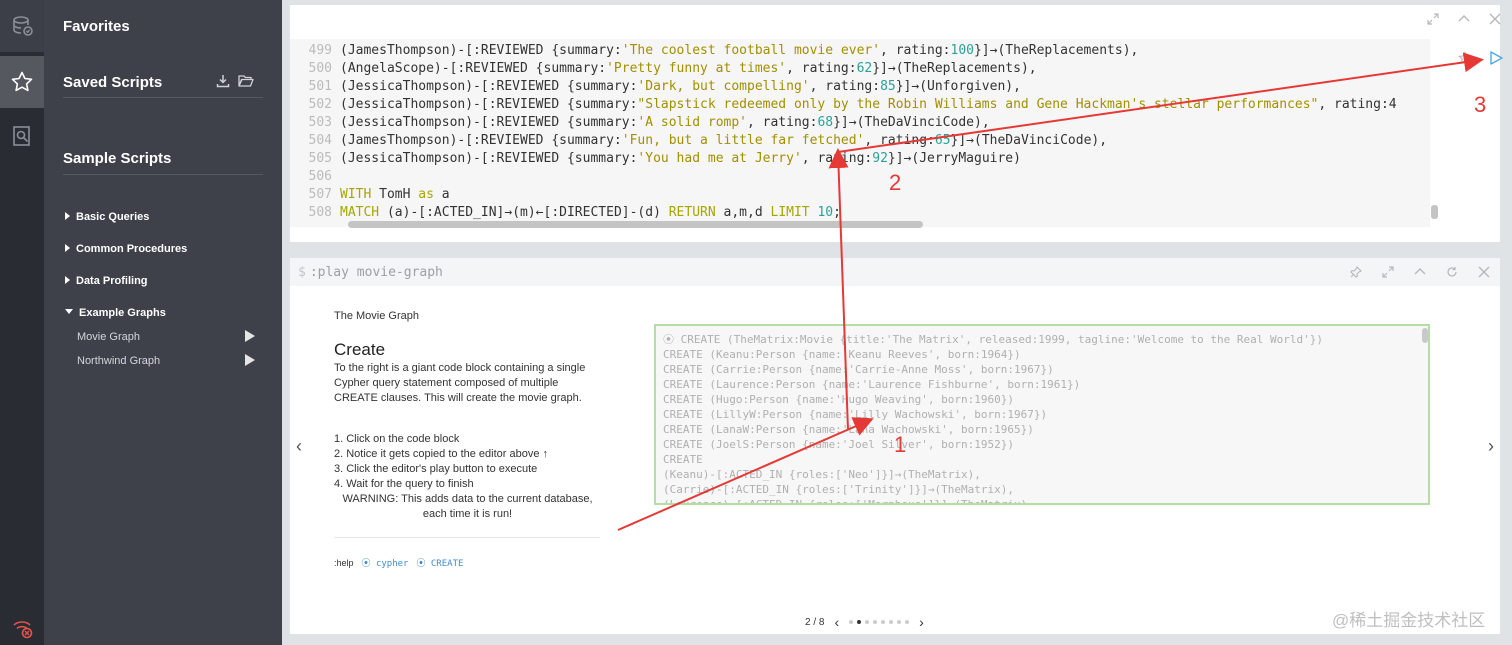 The height and width of the screenshot is (645, 1512). Describe the element at coordinates (790, 212) in the screenshot. I see `code-token: LIMIT` at that location.